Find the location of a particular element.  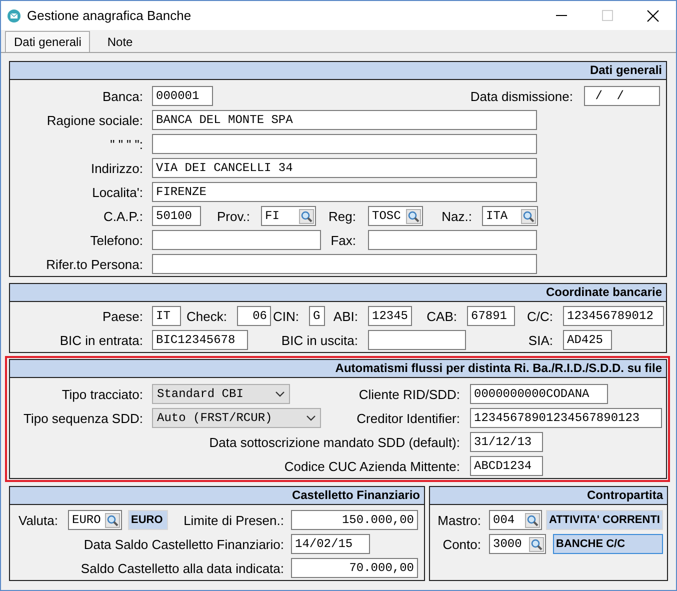

field-label: Banca: is located at coordinates (122, 96).